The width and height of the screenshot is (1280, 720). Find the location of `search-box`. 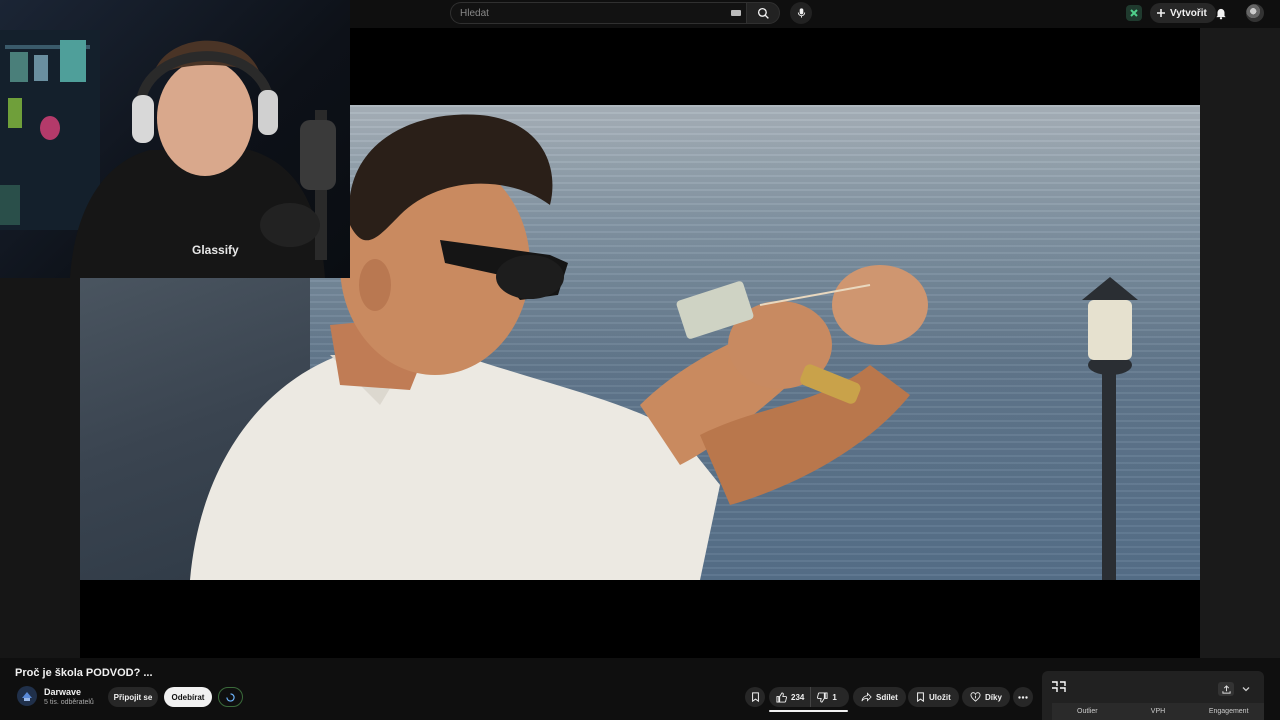

search-box is located at coordinates (615, 13).